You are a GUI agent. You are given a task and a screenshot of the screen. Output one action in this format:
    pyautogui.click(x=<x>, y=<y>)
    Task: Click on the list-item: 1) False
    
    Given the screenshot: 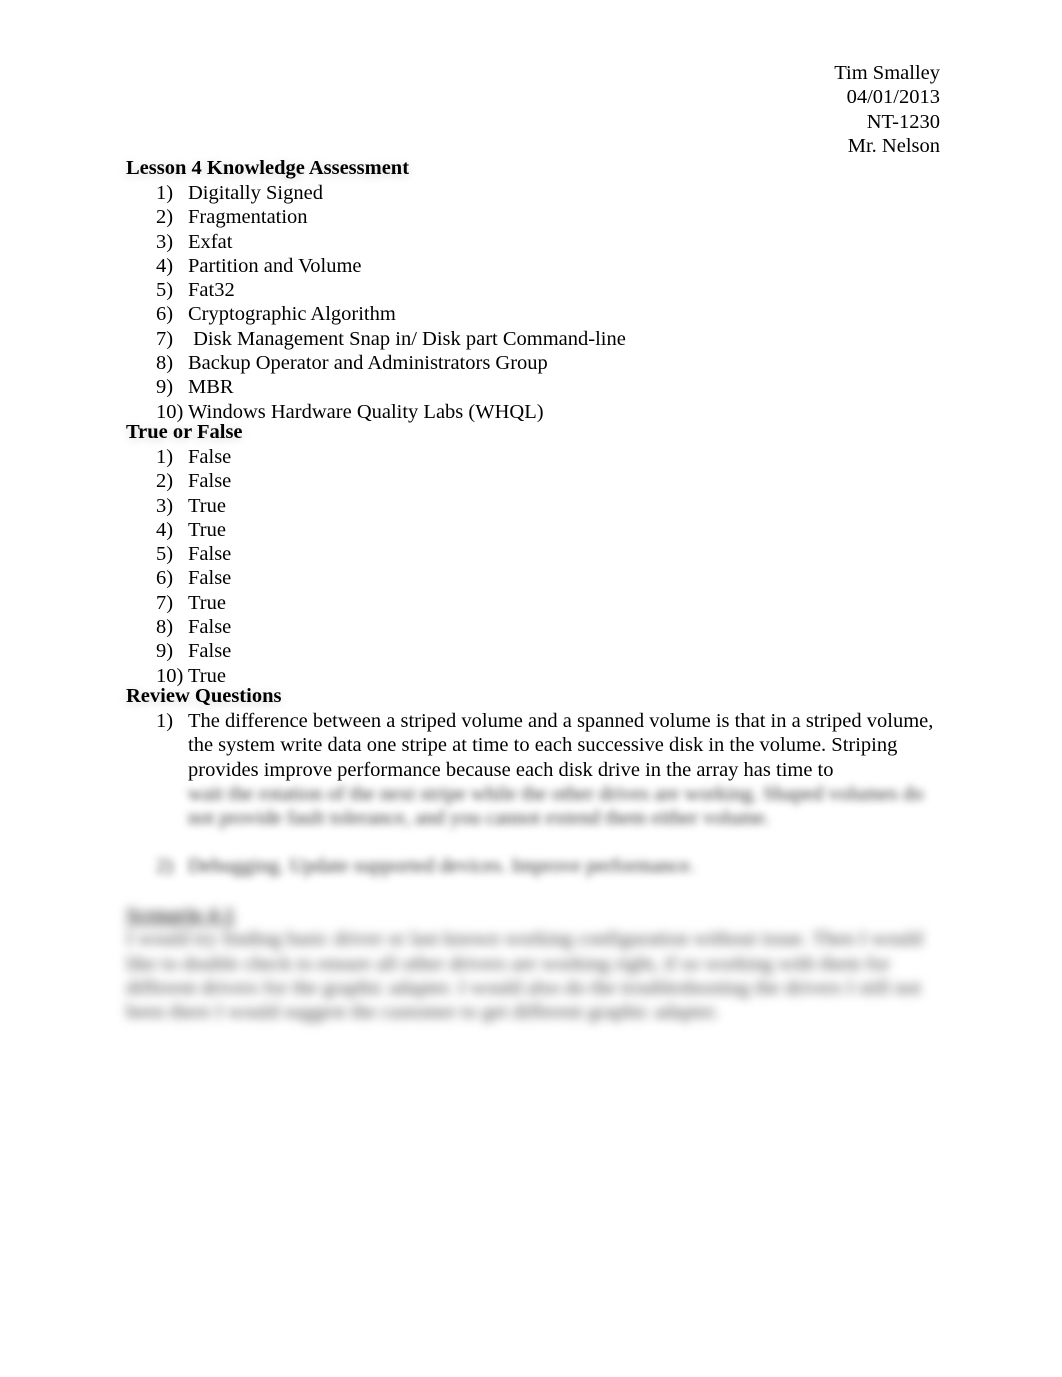 What is the action you would take?
    pyautogui.click(x=193, y=457)
    